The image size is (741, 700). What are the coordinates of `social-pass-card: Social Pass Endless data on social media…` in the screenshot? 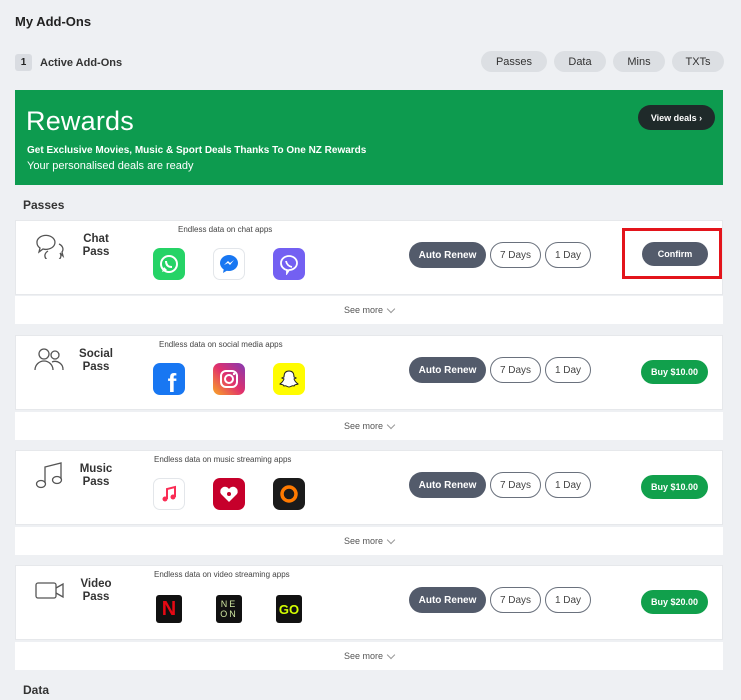 It's located at (369, 372).